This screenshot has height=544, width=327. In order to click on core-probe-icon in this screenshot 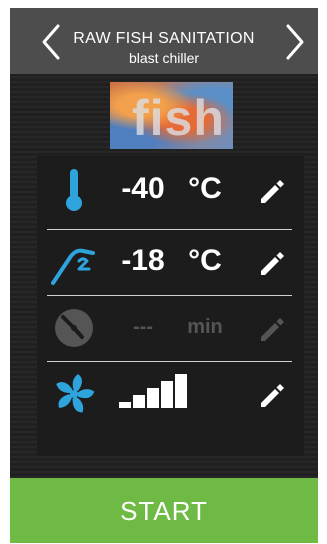, I will do `click(73, 266)`.